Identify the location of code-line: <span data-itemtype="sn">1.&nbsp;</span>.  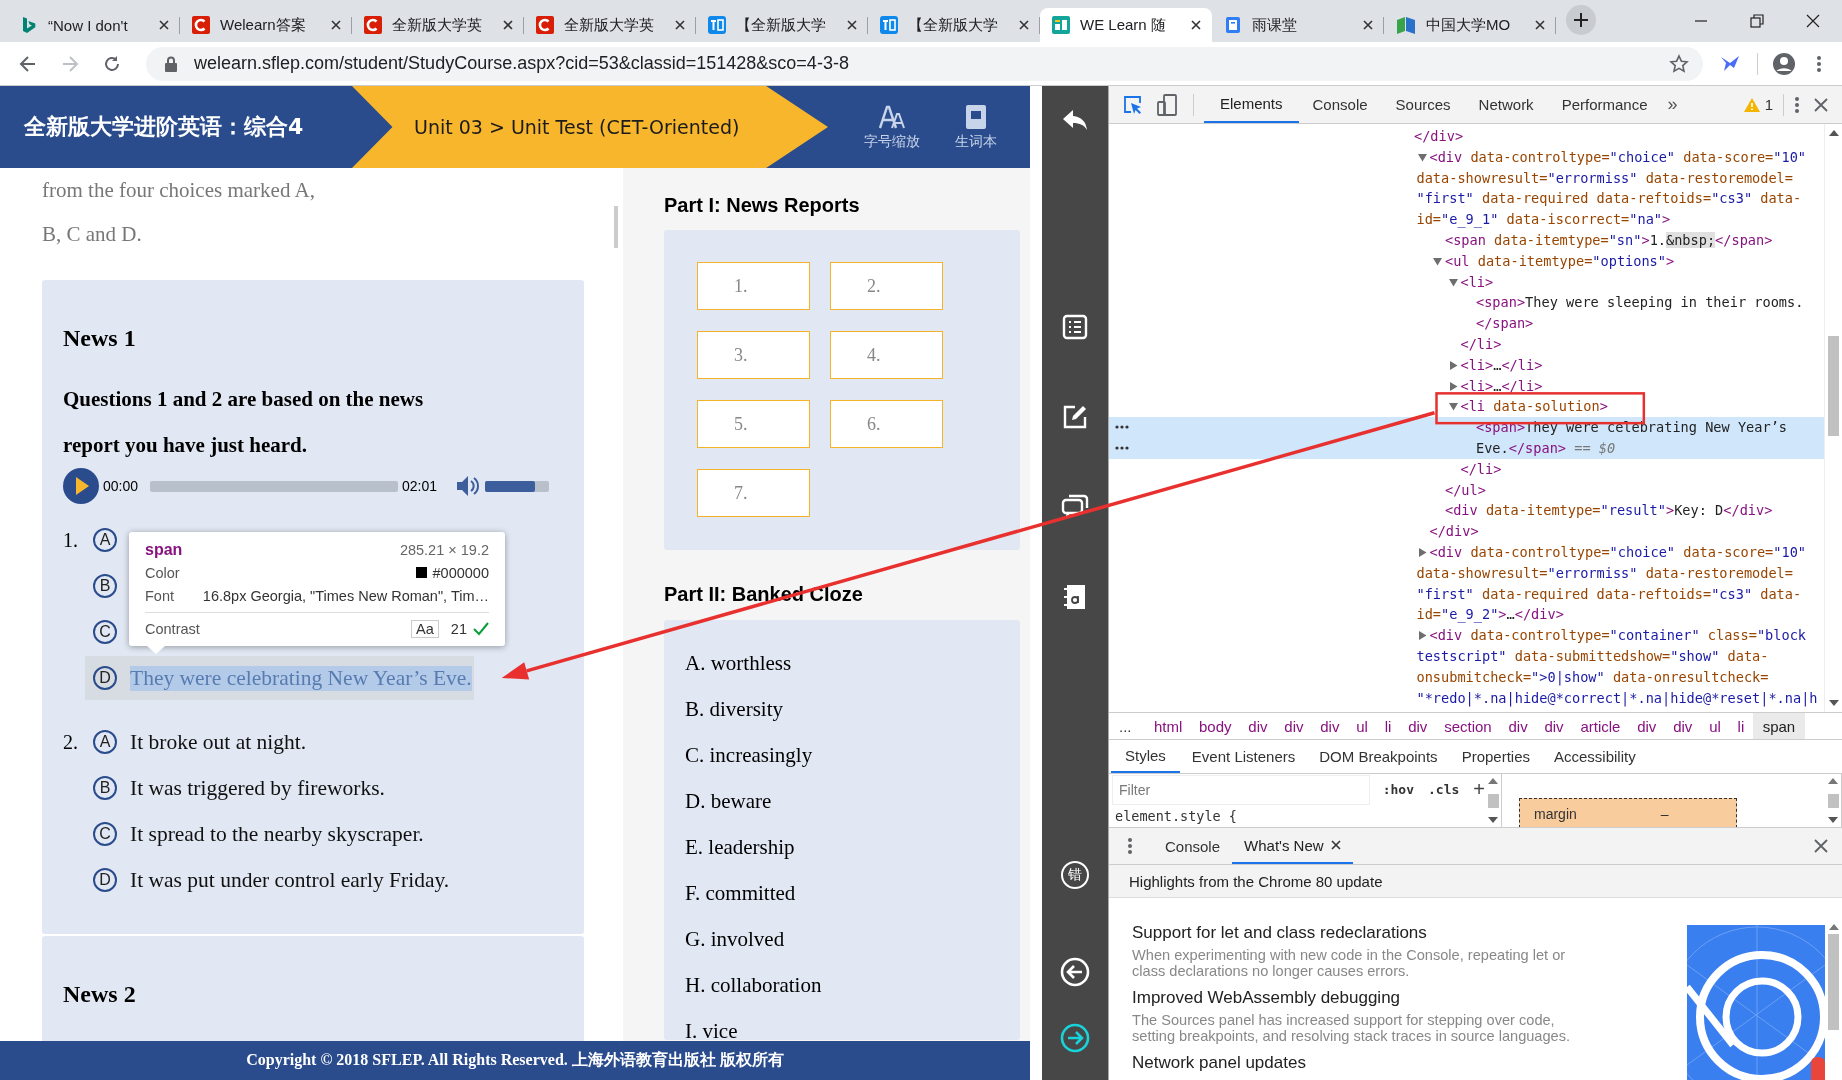
(1609, 240).